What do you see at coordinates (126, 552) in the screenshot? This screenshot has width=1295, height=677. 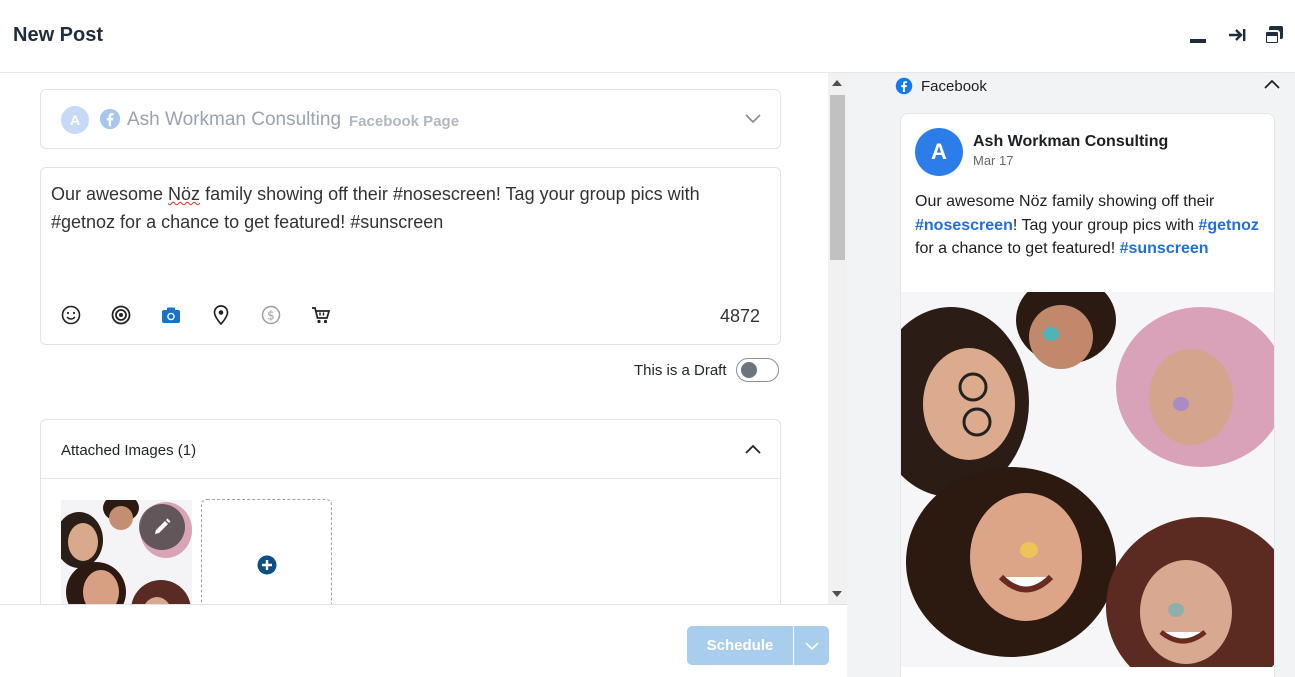 I see `attached-image-thumbnail` at bounding box center [126, 552].